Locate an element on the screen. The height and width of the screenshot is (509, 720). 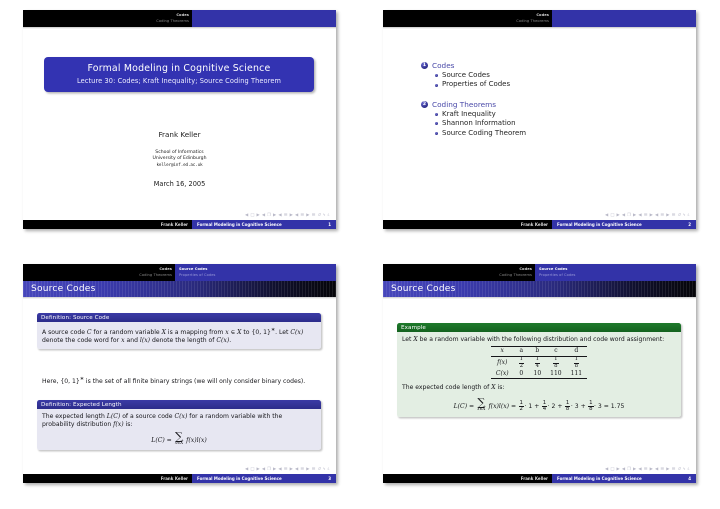
formula-result: = 1.75 is located at coordinates (614, 406).